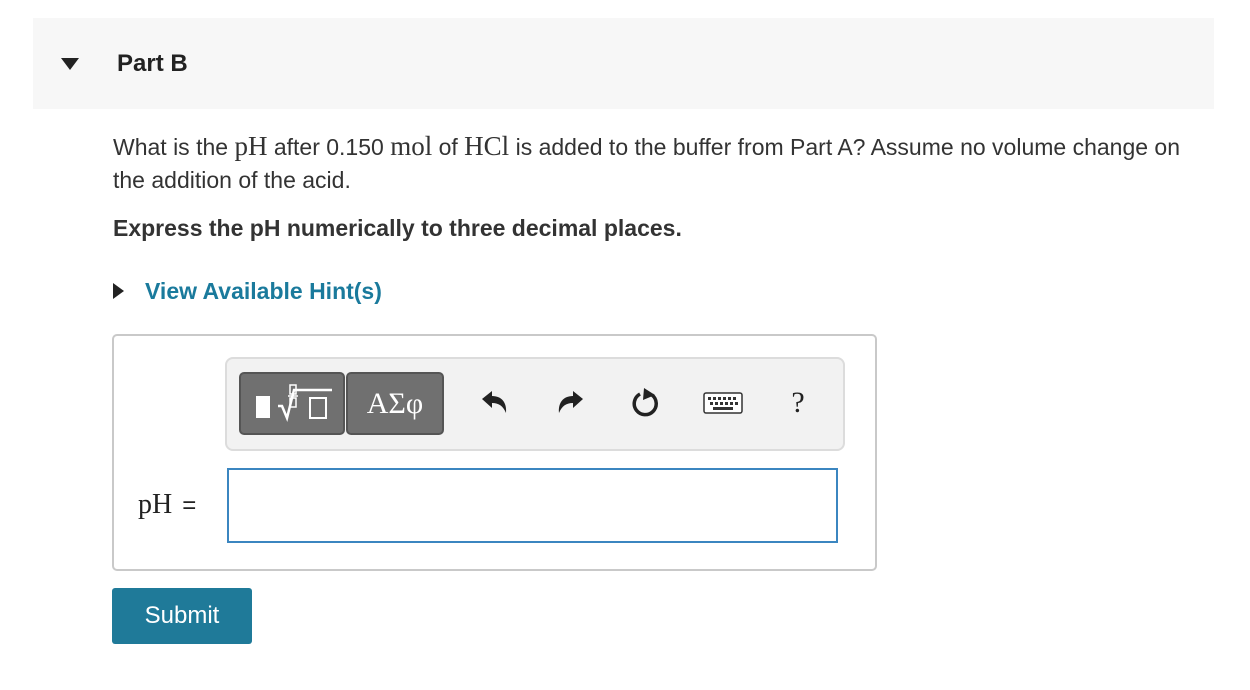  Describe the element at coordinates (487, 146) in the screenshot. I see `math-hcl: HCl` at that location.